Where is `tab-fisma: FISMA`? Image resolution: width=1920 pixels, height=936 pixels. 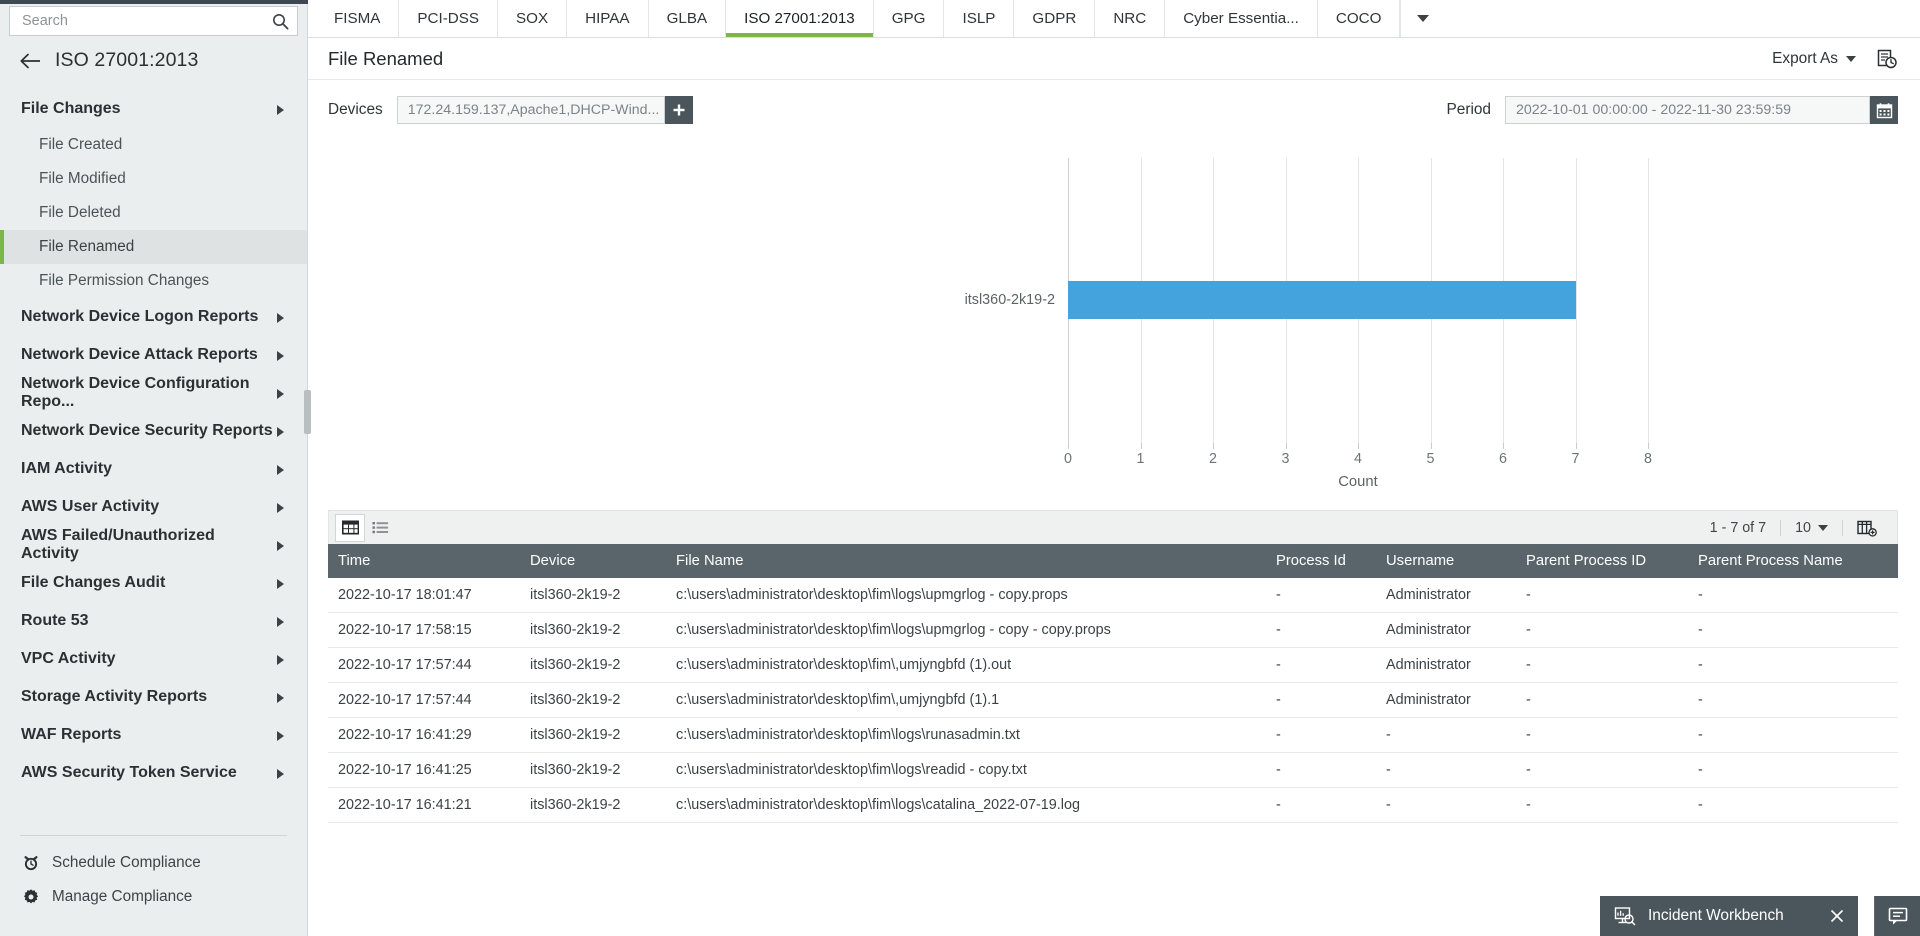 tab-fisma: FISMA is located at coordinates (358, 18).